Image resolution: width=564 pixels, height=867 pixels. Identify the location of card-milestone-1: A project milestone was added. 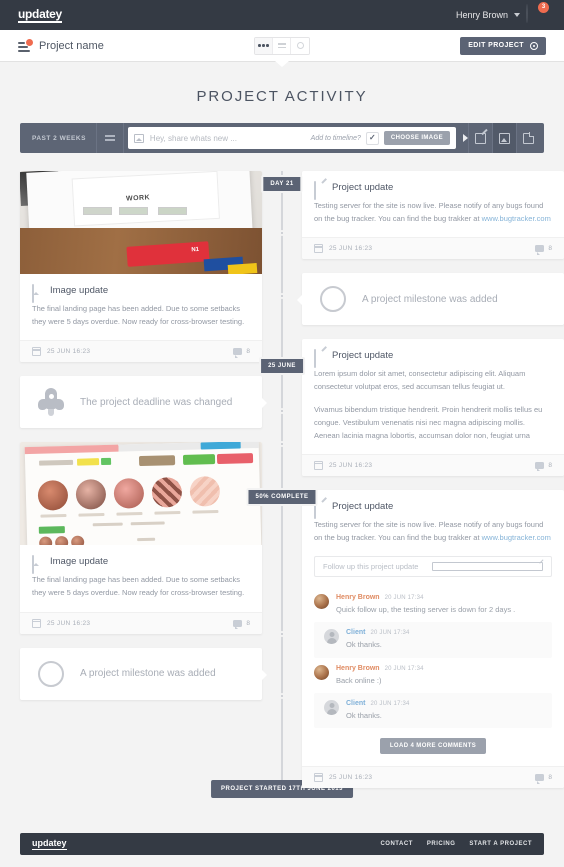
(430, 299).